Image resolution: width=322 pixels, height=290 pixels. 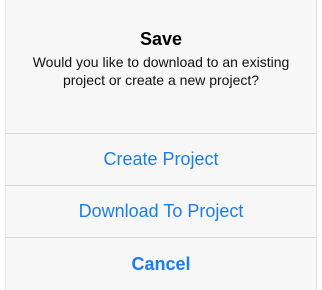 What do you see at coordinates (161, 39) in the screenshot?
I see `alert-title: Save` at bounding box center [161, 39].